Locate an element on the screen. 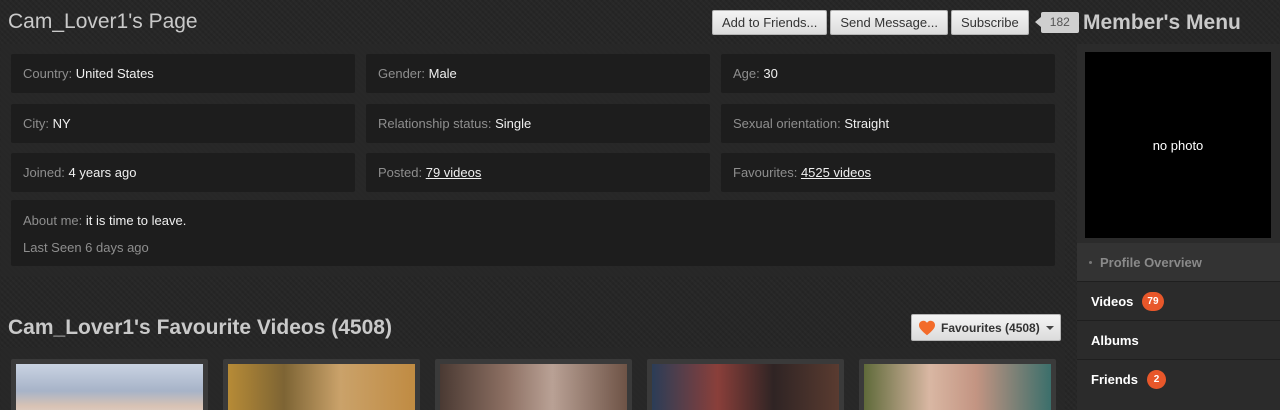  city-label: City: is located at coordinates (36, 123).